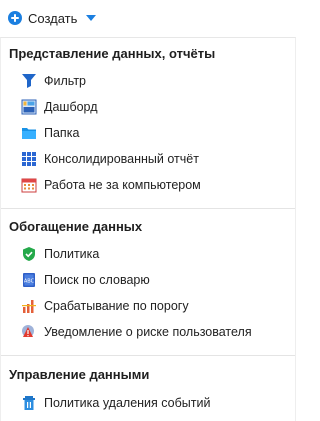 Image resolution: width=320 pixels, height=421 pixels. I want to click on shield-check-icon, so click(29, 254).